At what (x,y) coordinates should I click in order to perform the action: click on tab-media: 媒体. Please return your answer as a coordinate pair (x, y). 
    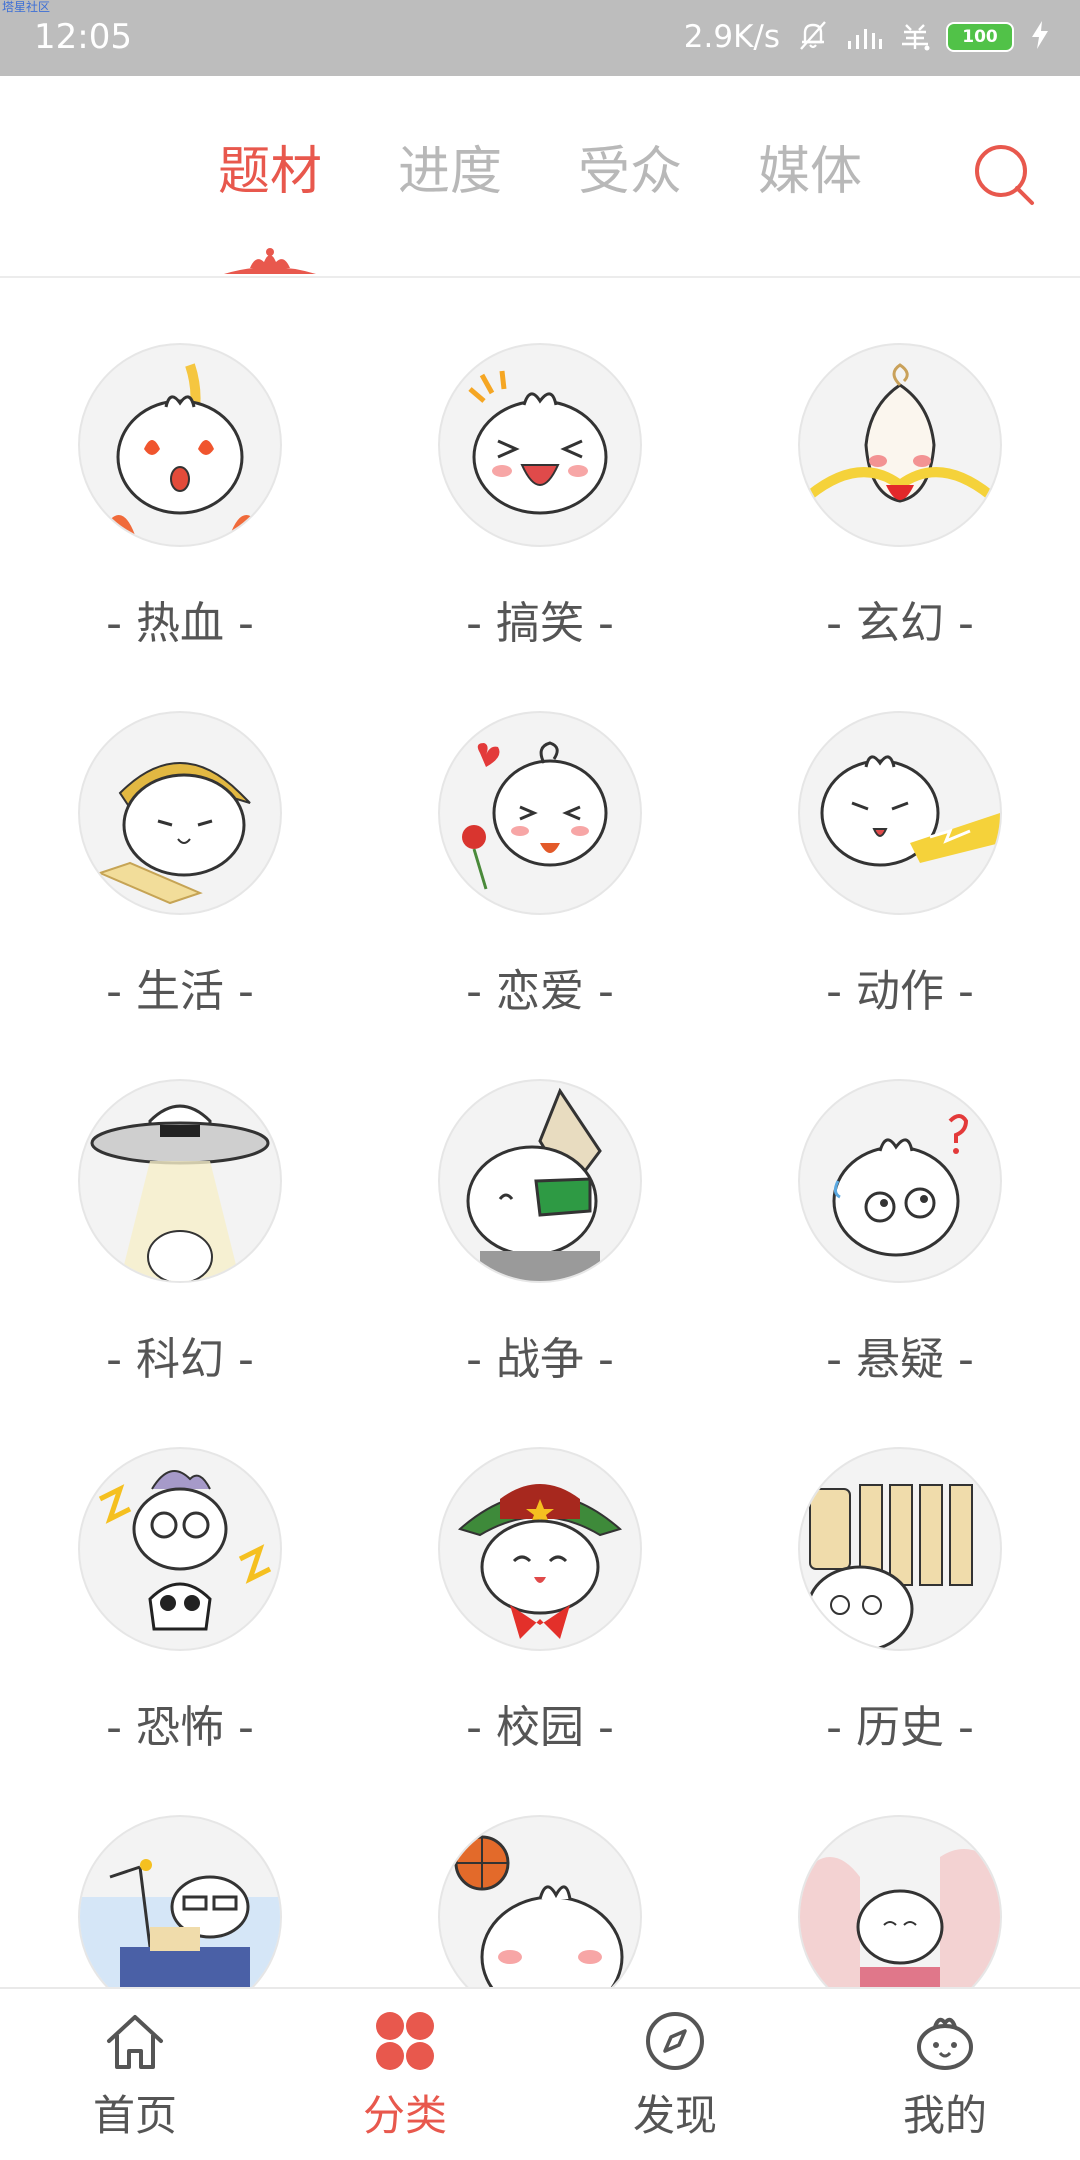
    Looking at the image, I should click on (810, 172).